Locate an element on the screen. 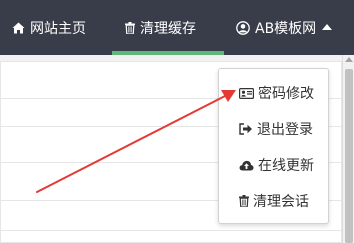 The height and width of the screenshot is (243, 354). divider is located at coordinates (172, 230).